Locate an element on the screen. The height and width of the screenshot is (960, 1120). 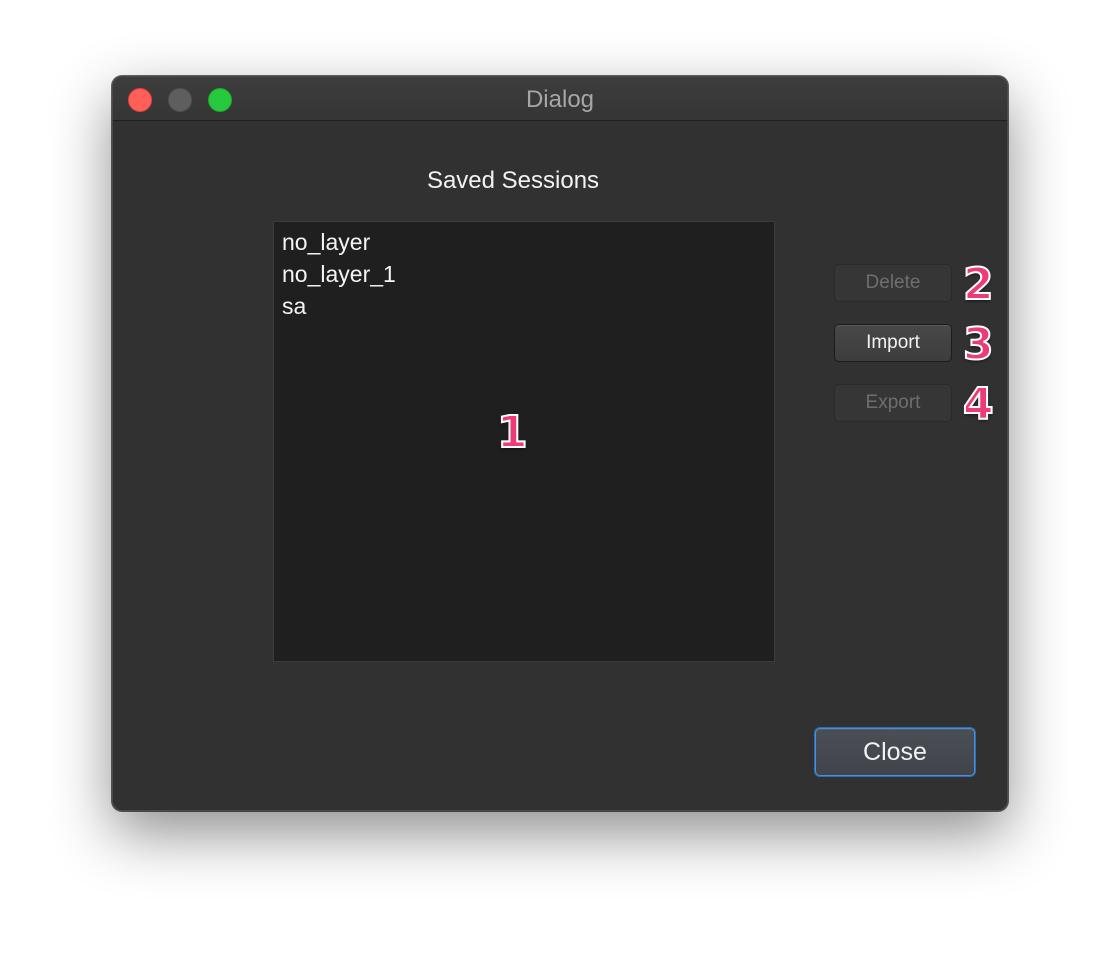
session-item-no-layer-1: no_layer_1 is located at coordinates (524, 274).